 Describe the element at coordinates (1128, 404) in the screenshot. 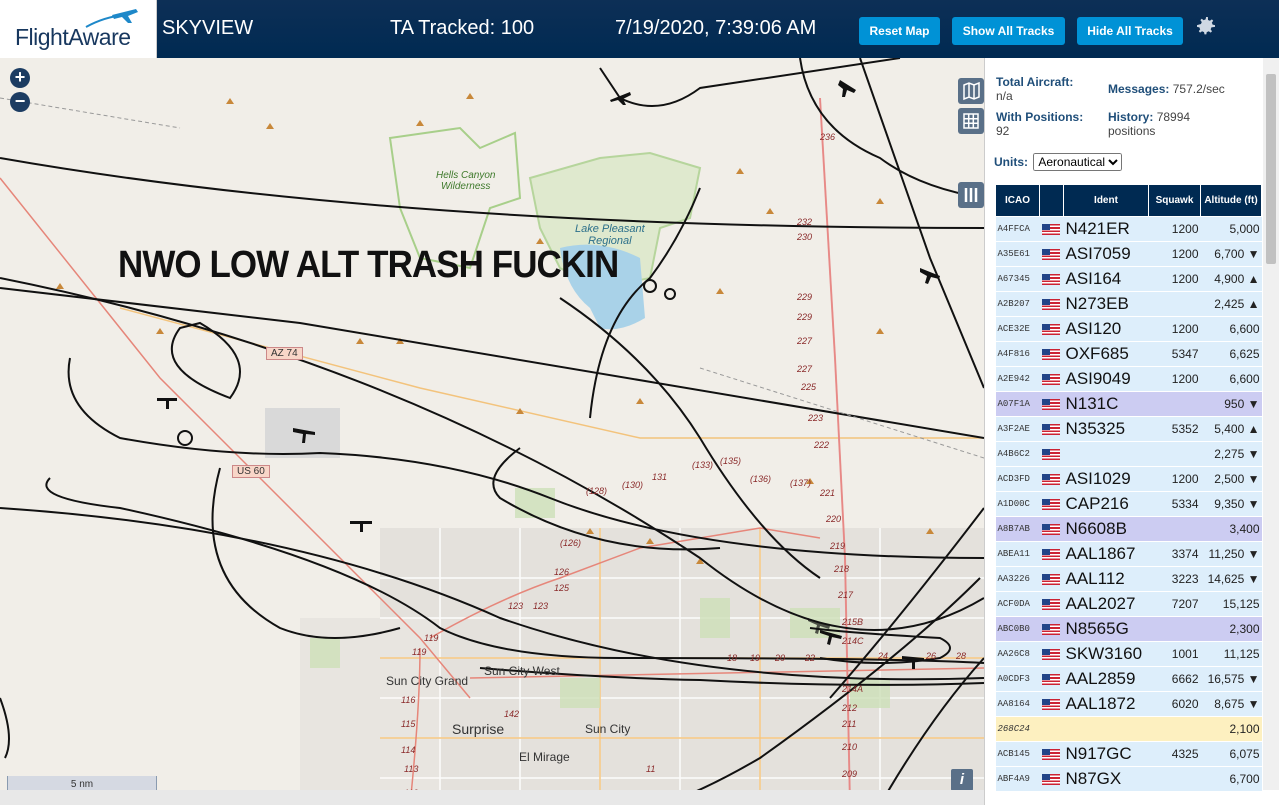

I see `table-row: A07F1A N131C 950 ▼` at that location.